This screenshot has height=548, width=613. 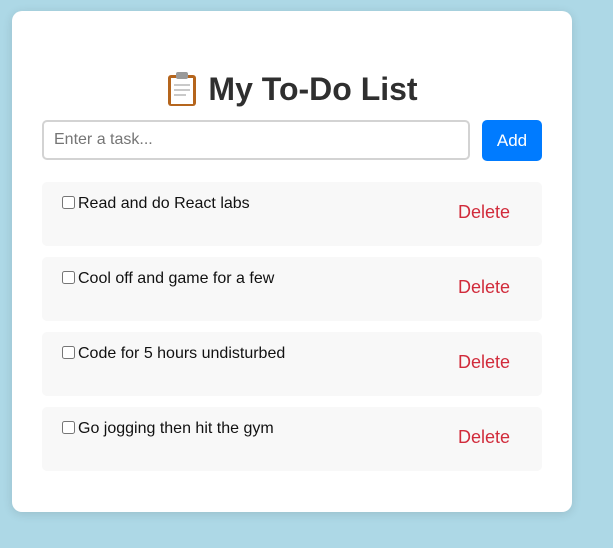 What do you see at coordinates (292, 214) in the screenshot?
I see `list-item: Read and do React labs Delete` at bounding box center [292, 214].